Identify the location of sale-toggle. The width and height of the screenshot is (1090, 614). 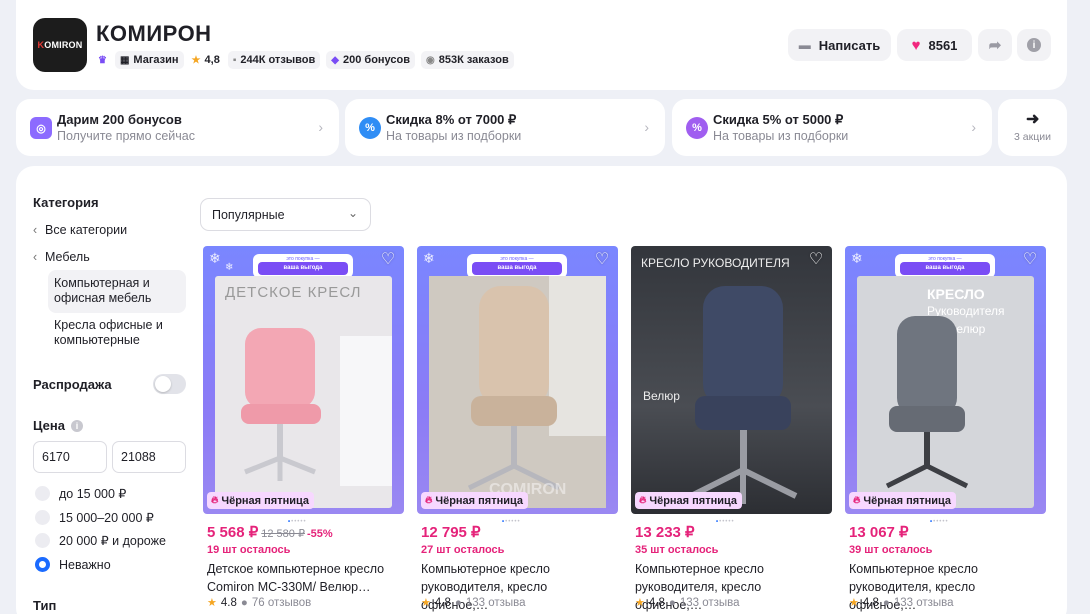
(169, 384).